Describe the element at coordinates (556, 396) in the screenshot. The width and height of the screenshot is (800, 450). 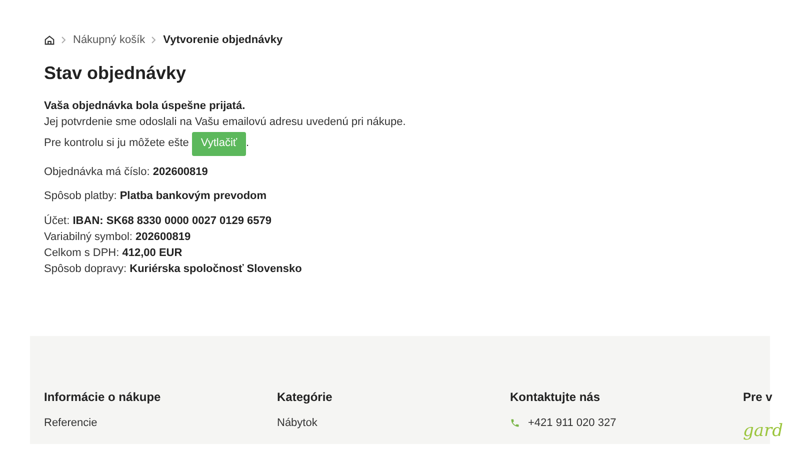
I see `footer-heading: Kontaktujte nás` at that location.